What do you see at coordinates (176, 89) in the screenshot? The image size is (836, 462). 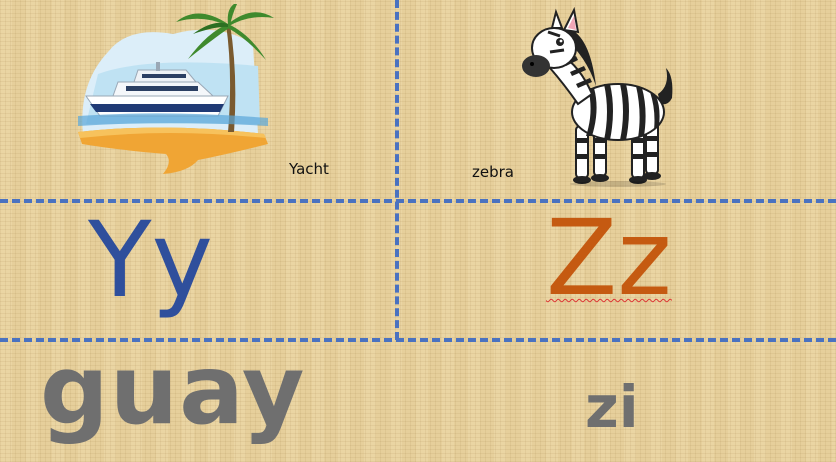 I see `yacht-palm-icon` at bounding box center [176, 89].